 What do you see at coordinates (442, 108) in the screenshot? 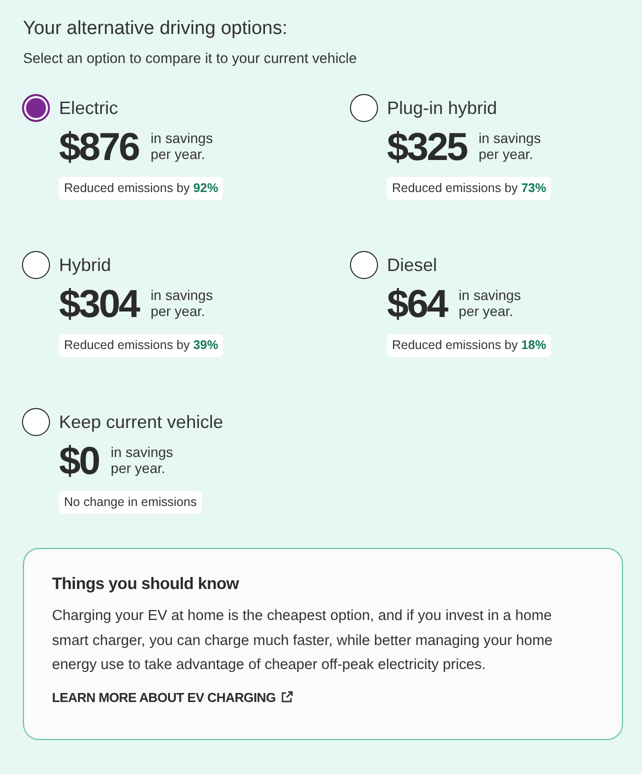
I see `option-label: Plug-in hybrid` at bounding box center [442, 108].